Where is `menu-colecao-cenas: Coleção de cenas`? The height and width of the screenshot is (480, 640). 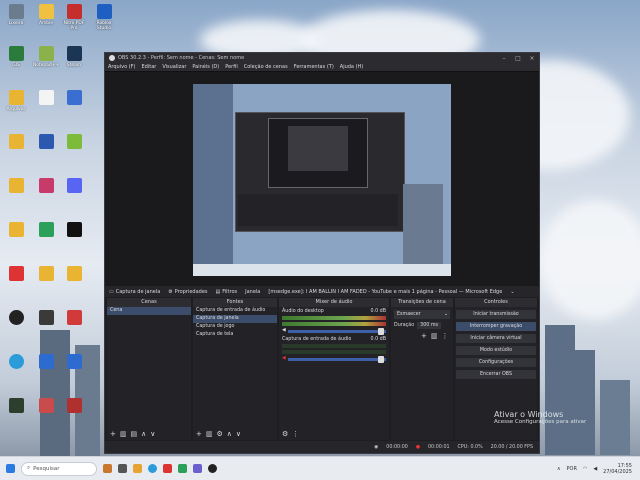
menu-colecao-cenas: Coleção de cenas is located at coordinates (266, 67).